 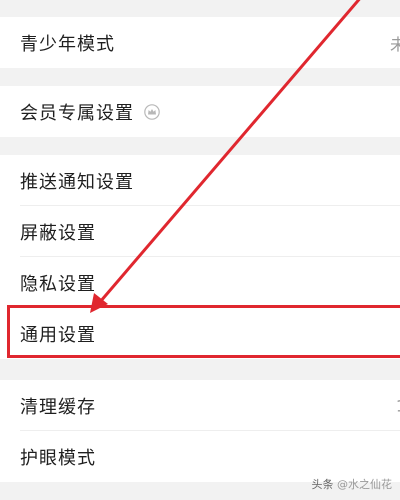 I want to click on cache-size-value: 1, so click(x=398, y=405).